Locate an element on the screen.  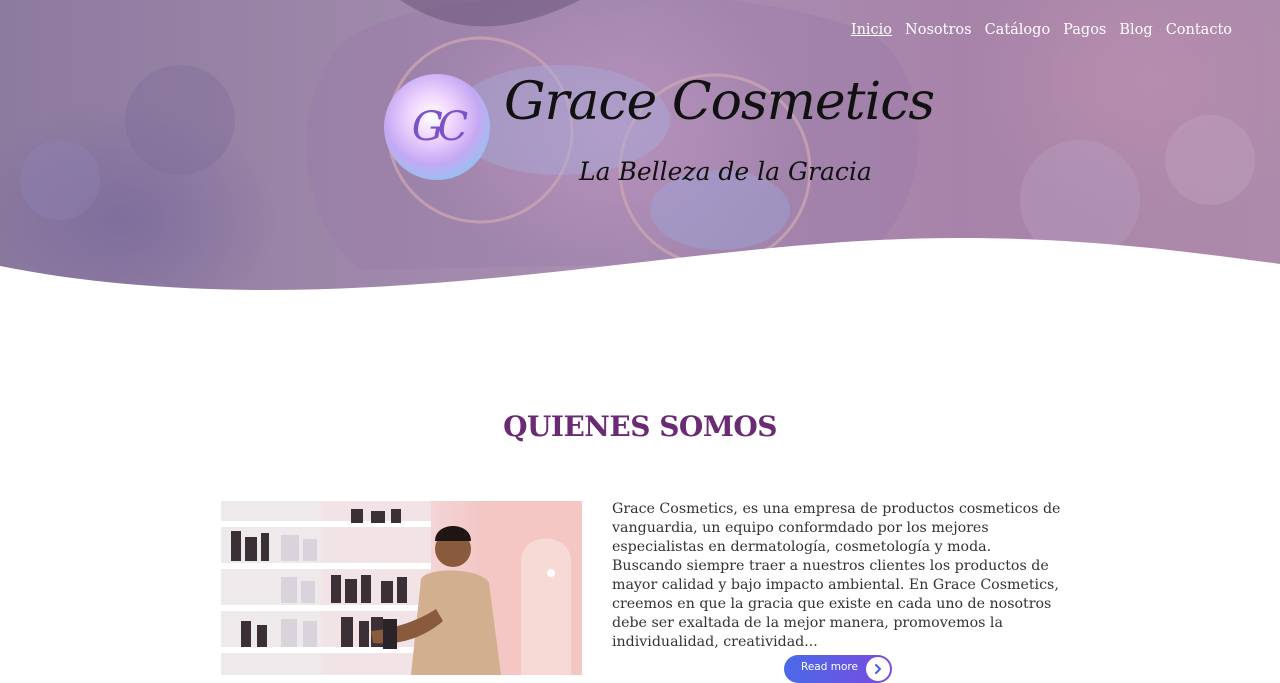
nav-item-contacto: Contacto is located at coordinates (1199, 30).